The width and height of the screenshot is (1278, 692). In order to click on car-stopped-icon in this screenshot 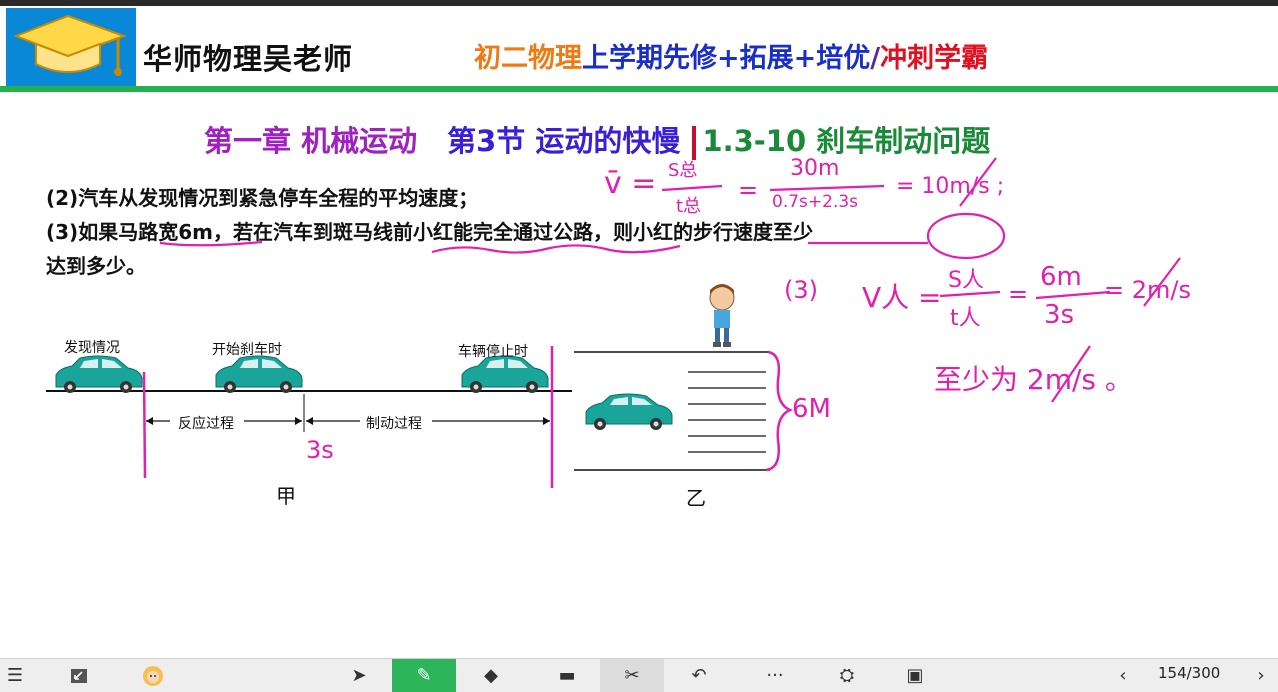, I will do `click(505, 374)`.